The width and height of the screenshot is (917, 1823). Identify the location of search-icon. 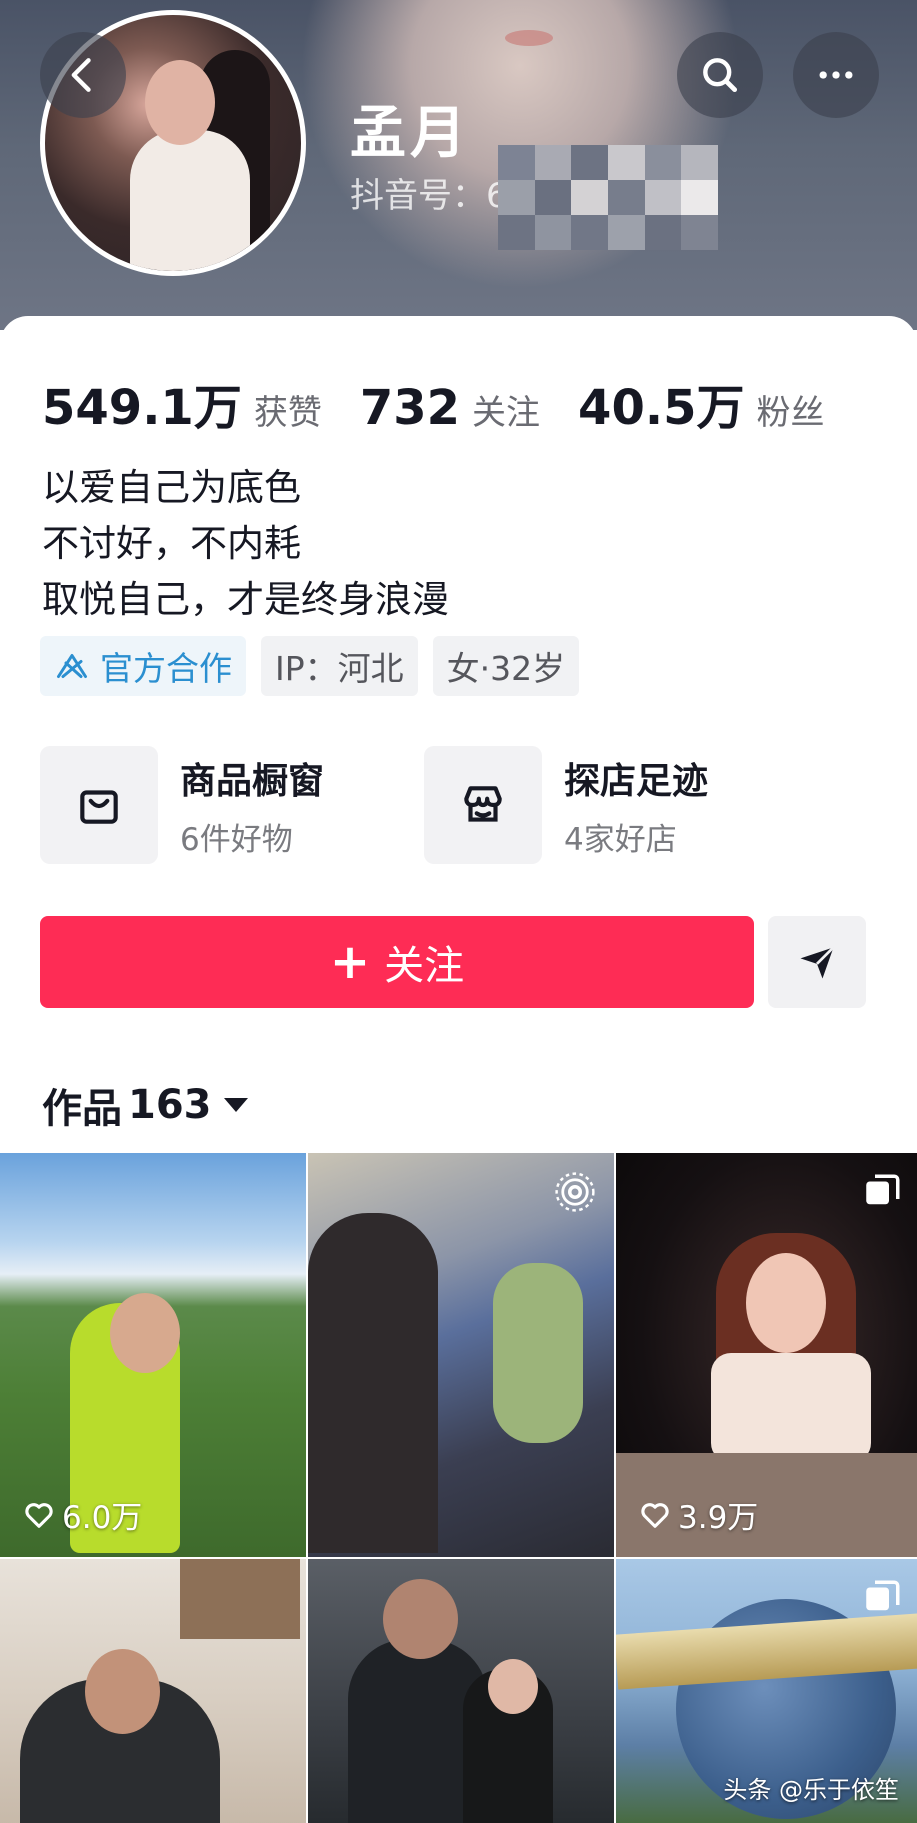
(720, 75).